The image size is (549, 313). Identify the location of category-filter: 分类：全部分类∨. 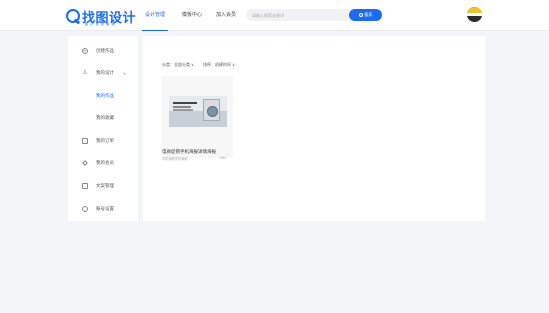
(178, 65).